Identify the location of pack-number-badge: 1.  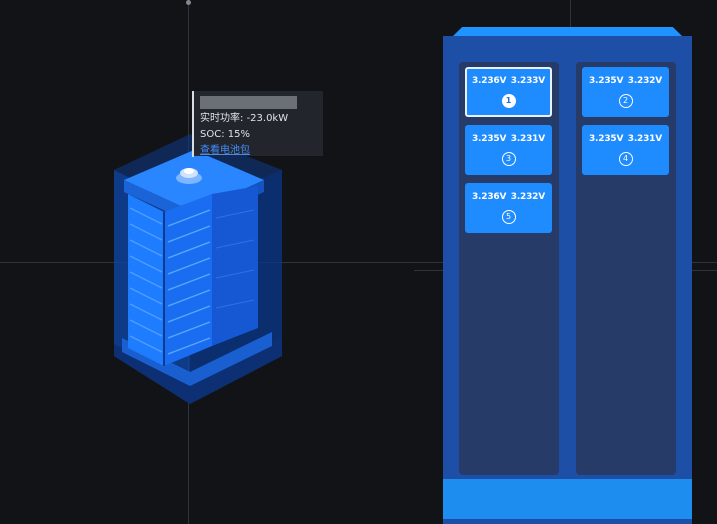
(508, 101).